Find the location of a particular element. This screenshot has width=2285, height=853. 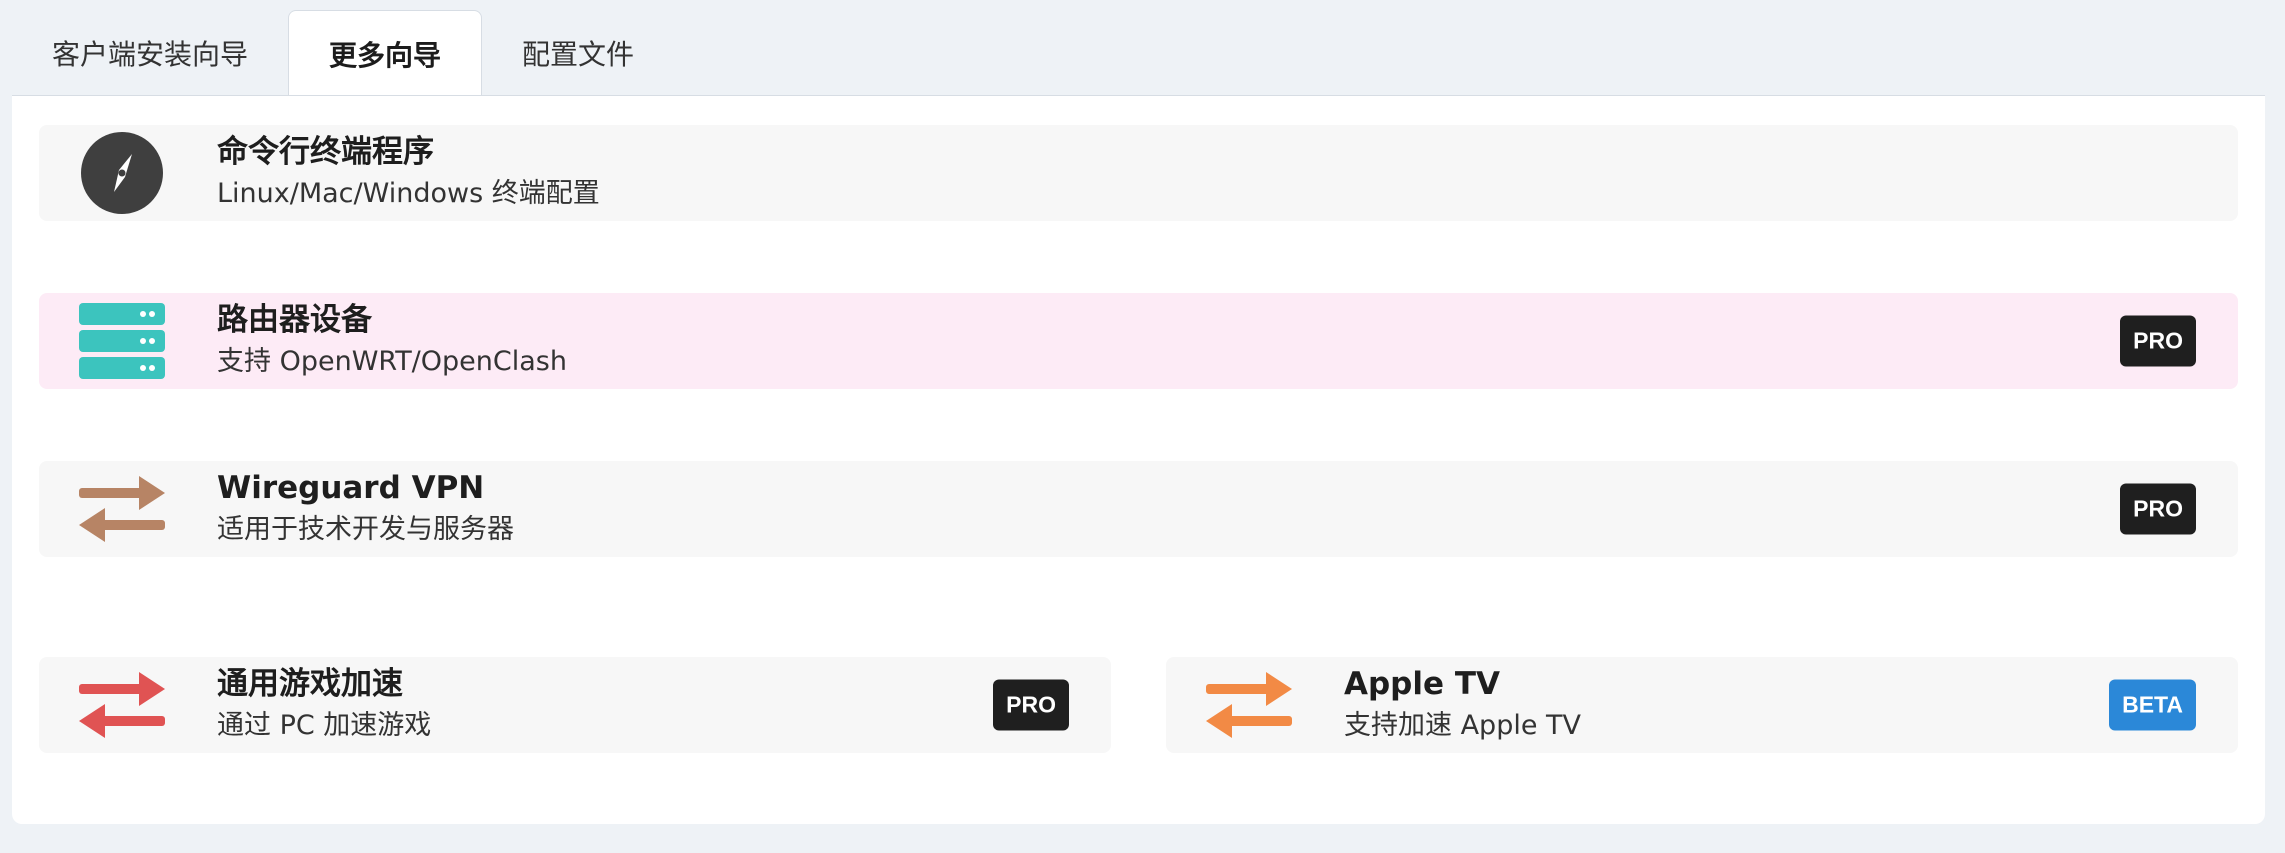

card-text: 通用游戏加速 通过 PC 加速游戏 is located at coordinates (324, 705).